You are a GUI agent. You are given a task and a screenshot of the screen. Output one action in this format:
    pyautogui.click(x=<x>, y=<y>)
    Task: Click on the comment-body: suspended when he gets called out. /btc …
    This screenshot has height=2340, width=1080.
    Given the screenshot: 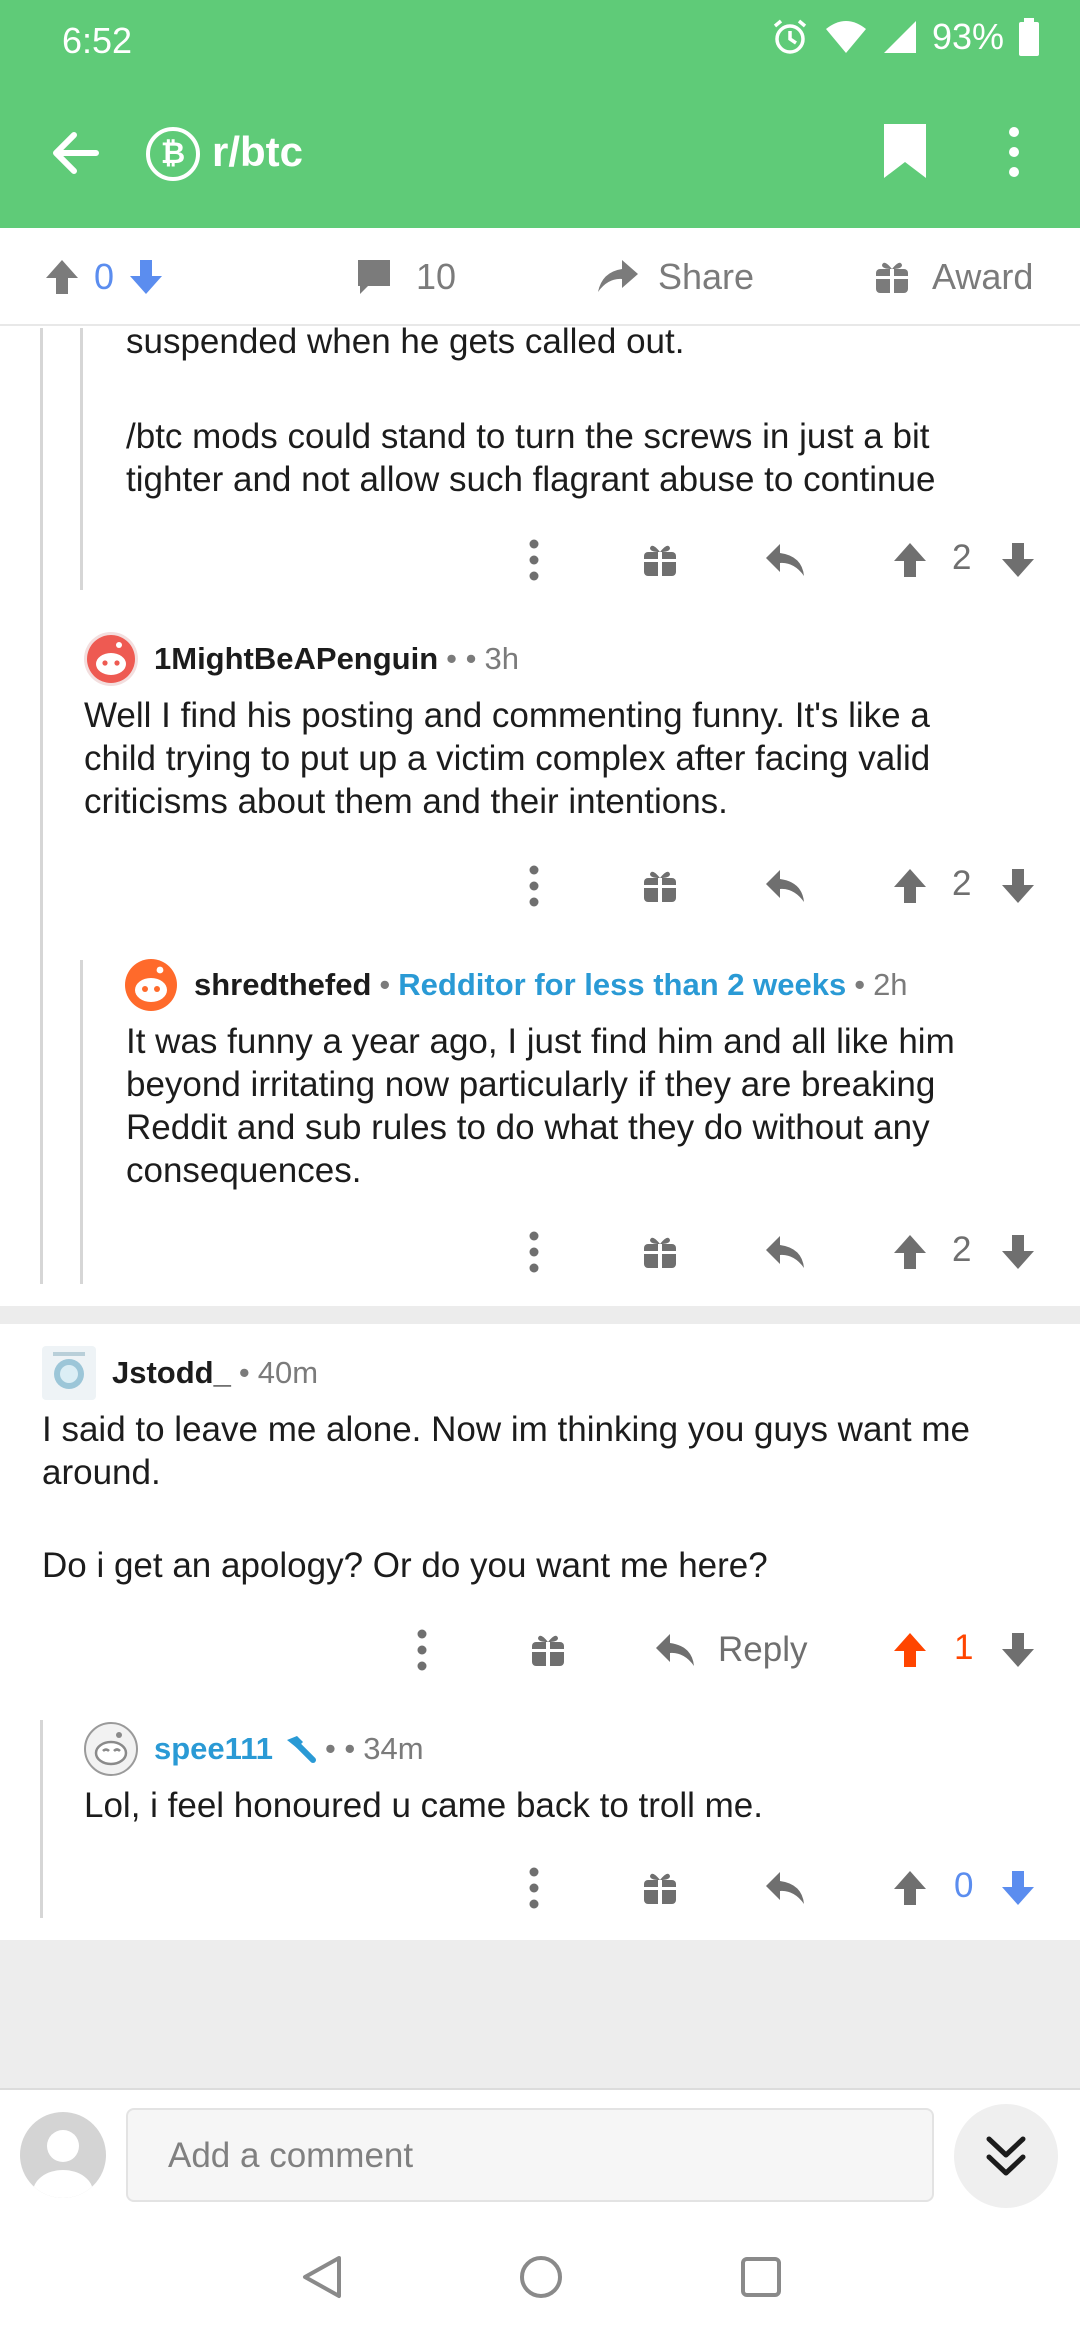 What is the action you would take?
    pyautogui.click(x=531, y=410)
    